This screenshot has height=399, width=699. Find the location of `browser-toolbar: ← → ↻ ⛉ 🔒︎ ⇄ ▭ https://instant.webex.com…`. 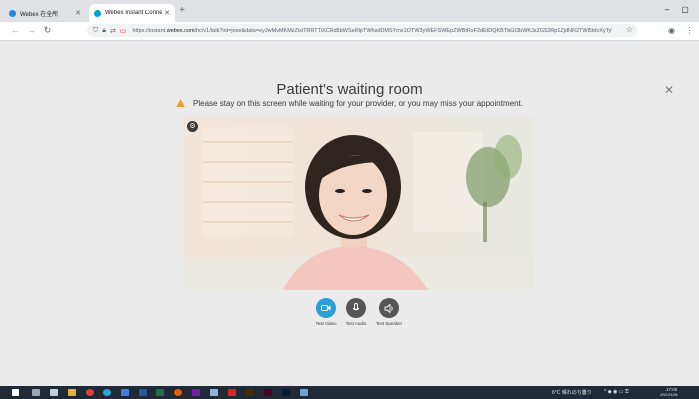

browser-toolbar: ← → ↻ ⛉ 🔒︎ ⇄ ▭ https://instant.webex.com… is located at coordinates (349, 31).